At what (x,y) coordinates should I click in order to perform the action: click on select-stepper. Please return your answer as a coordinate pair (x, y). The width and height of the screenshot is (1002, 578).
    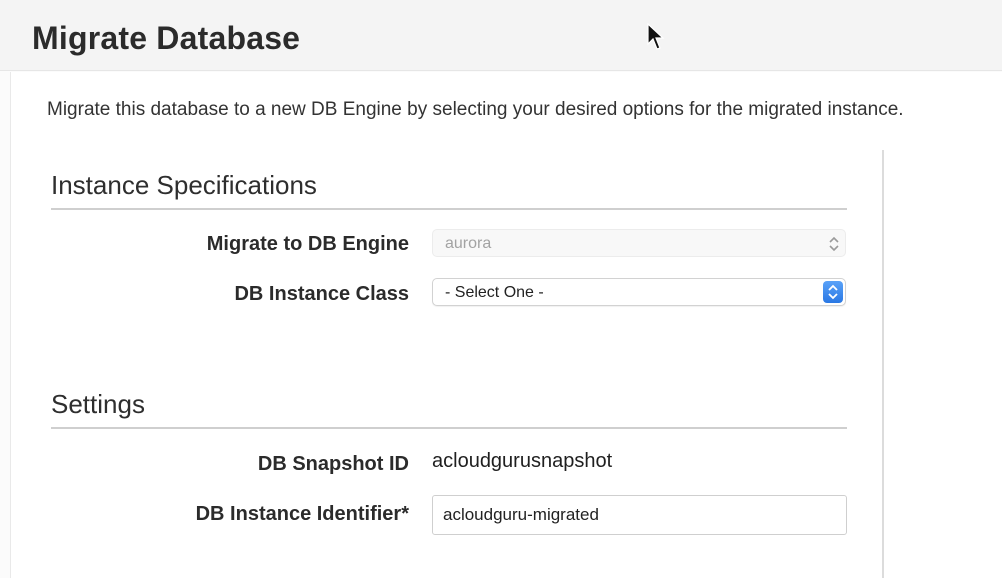
    Looking at the image, I should click on (833, 292).